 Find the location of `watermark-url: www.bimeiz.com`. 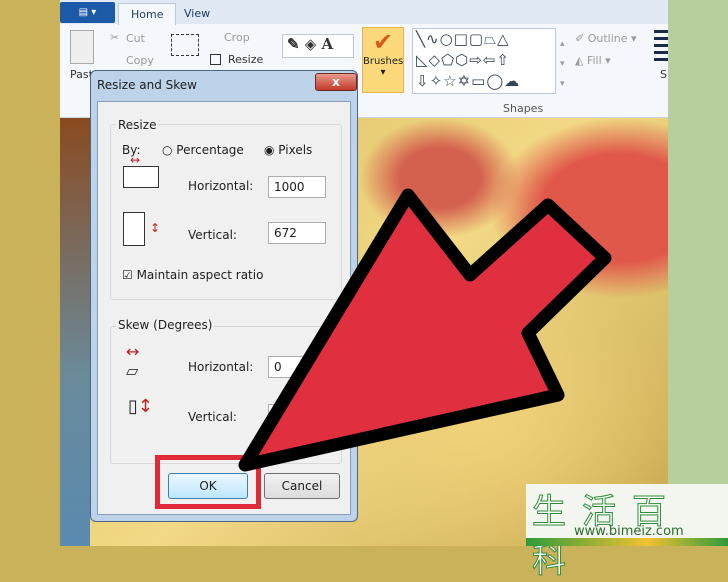

watermark-url: www.bimeiz.com is located at coordinates (629, 531).